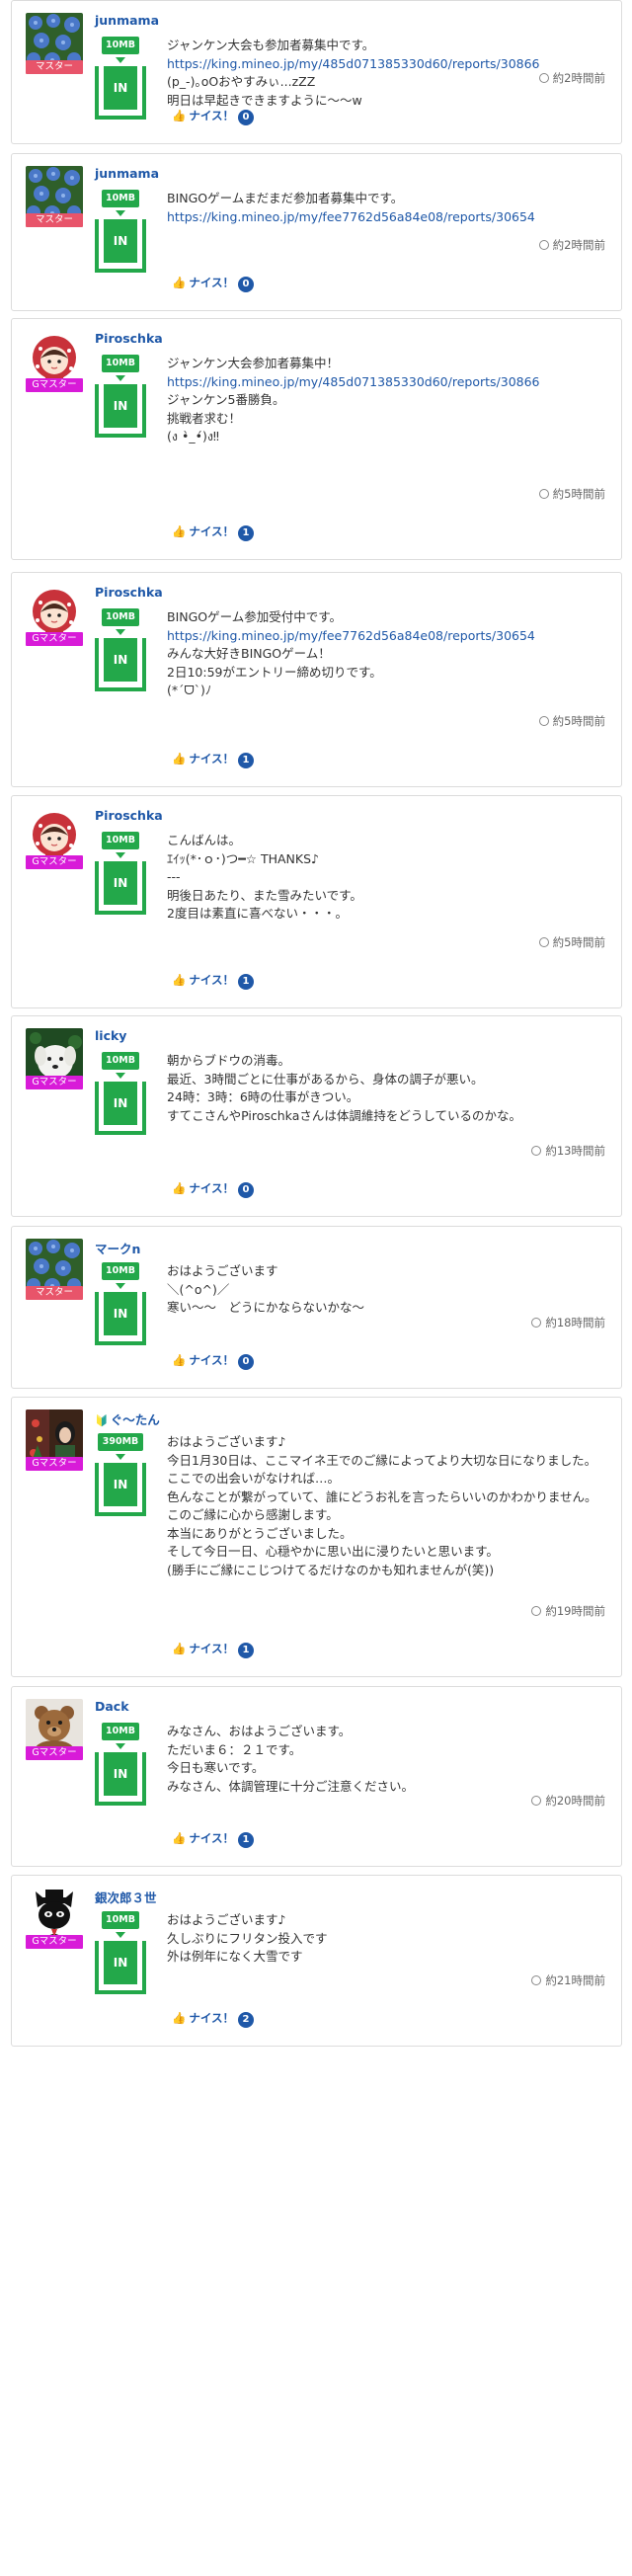 The image size is (632, 2576). I want to click on body-line: BINGOゲーム参加受付中です。, so click(255, 616).